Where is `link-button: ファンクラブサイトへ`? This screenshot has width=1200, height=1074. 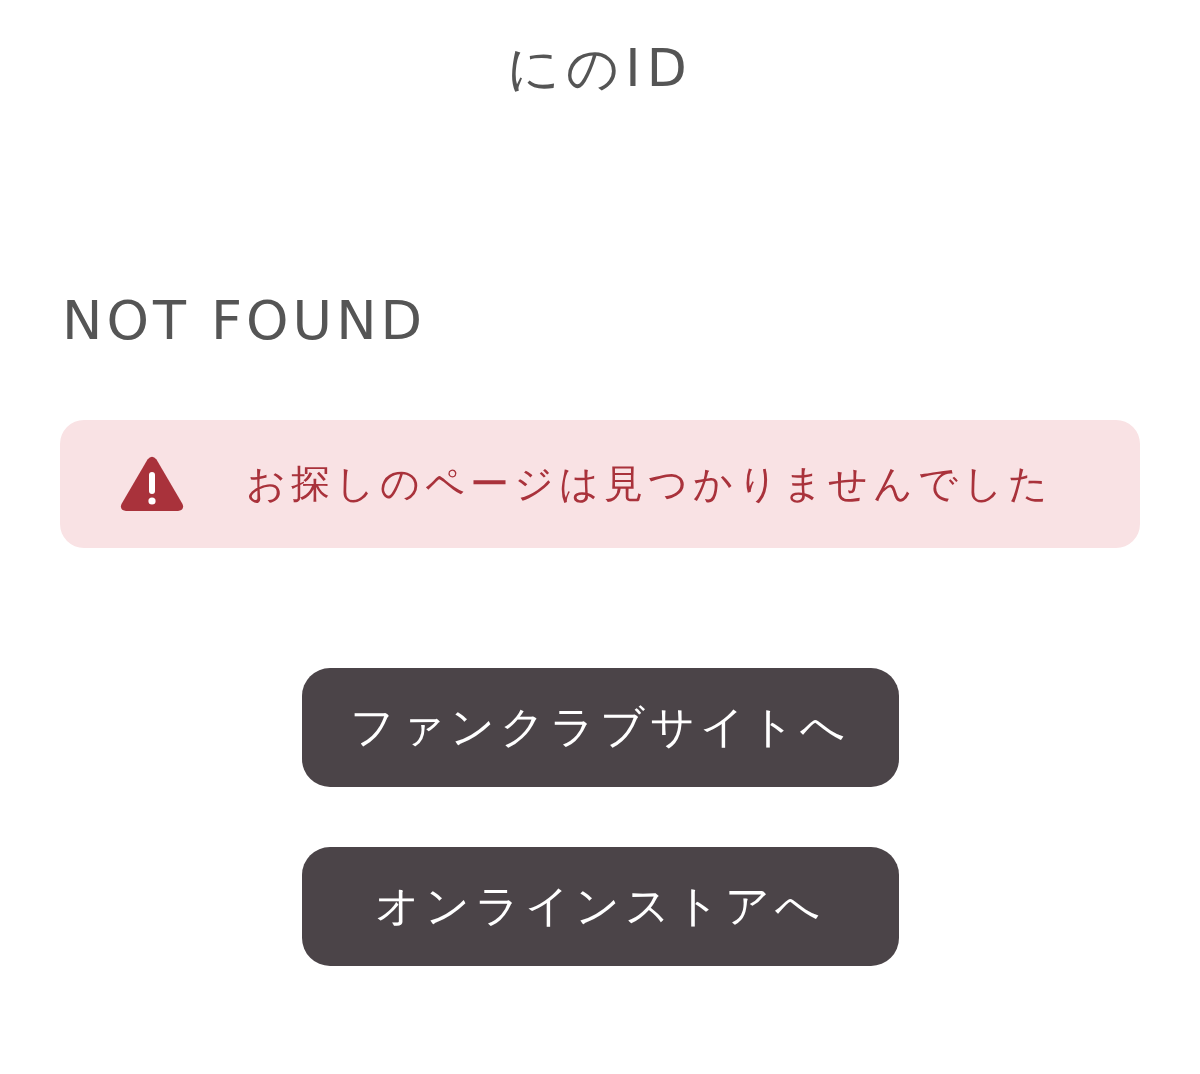 link-button: ファンクラブサイトへ is located at coordinates (600, 727).